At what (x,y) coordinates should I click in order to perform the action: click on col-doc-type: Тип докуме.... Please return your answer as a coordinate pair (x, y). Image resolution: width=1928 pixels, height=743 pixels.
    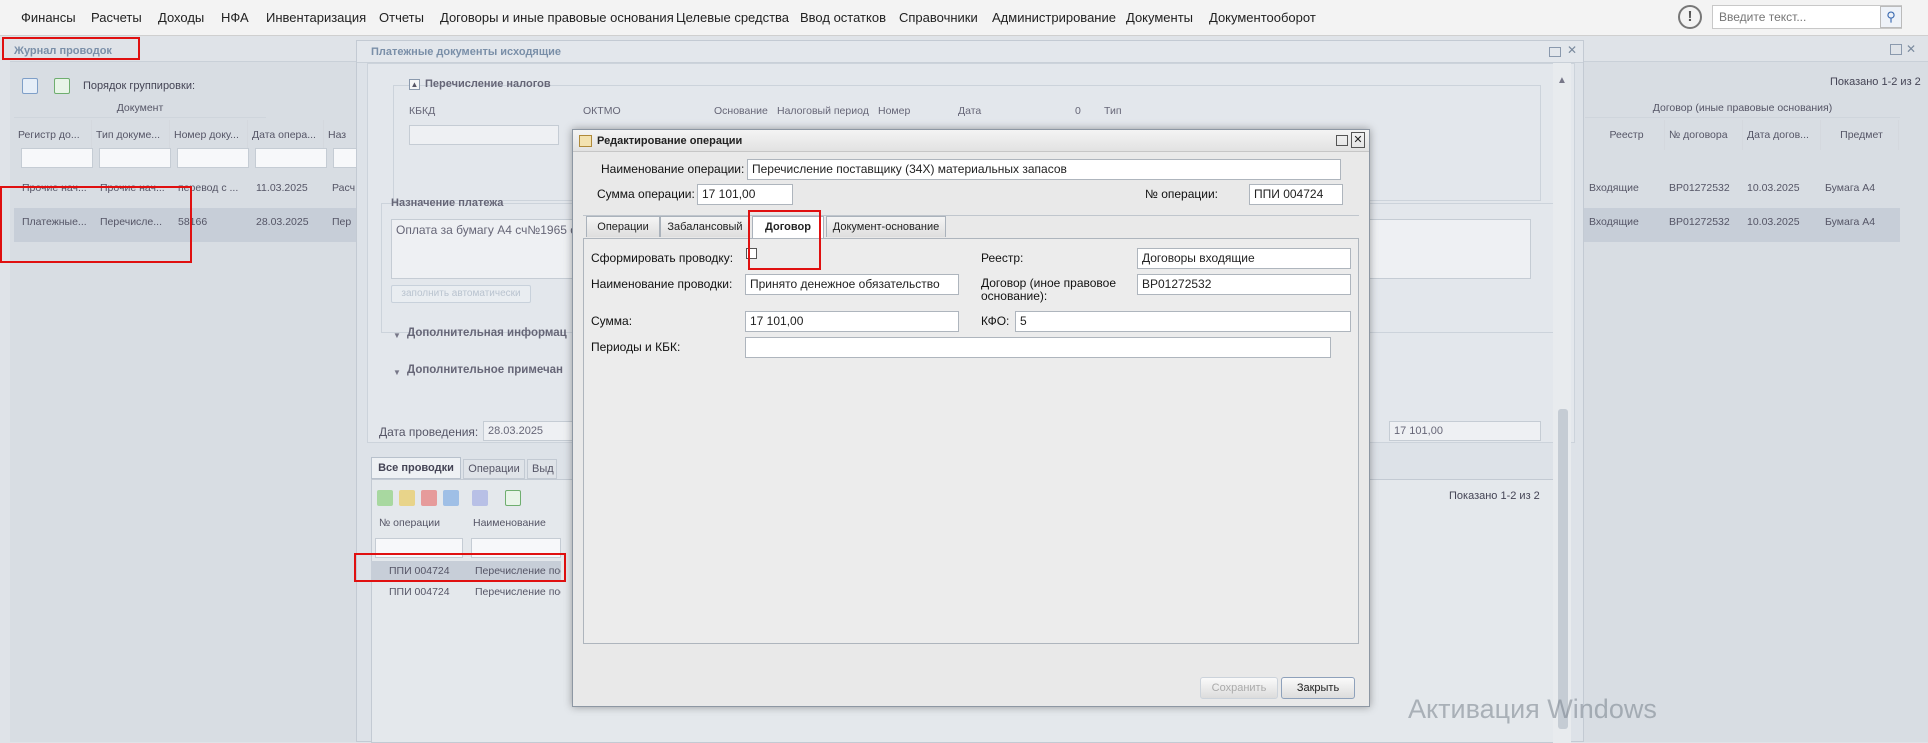
    Looking at the image, I should click on (131, 135).